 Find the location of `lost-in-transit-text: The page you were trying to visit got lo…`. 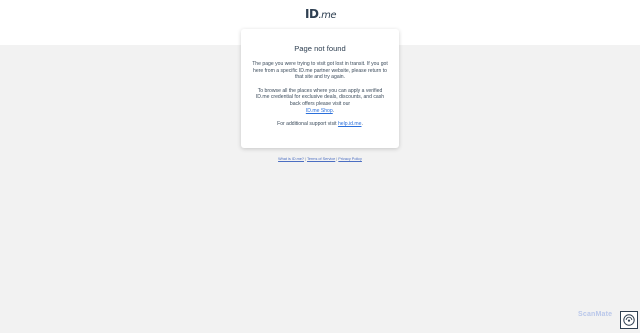

lost-in-transit-text: The page you were trying to visit got lo… is located at coordinates (320, 71).